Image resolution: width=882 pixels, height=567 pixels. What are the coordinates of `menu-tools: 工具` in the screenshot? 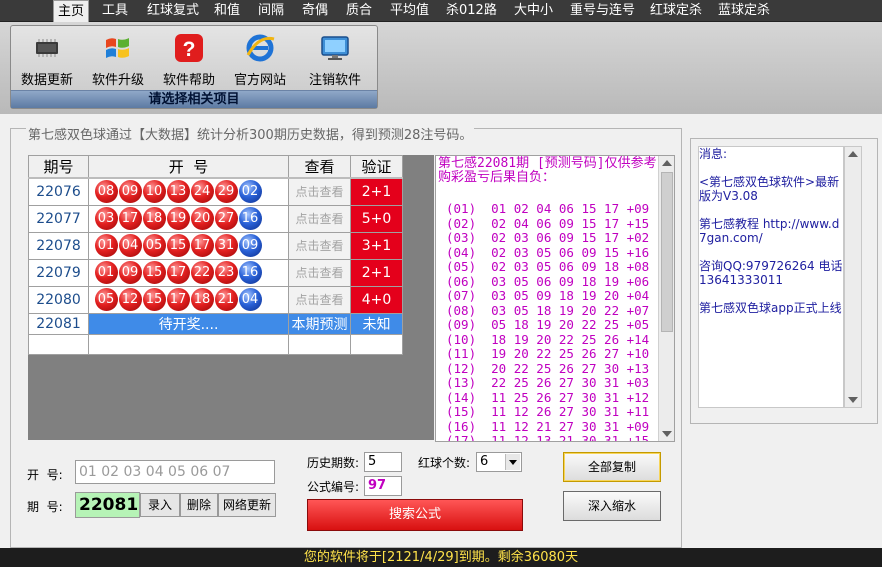 It's located at (115, 11).